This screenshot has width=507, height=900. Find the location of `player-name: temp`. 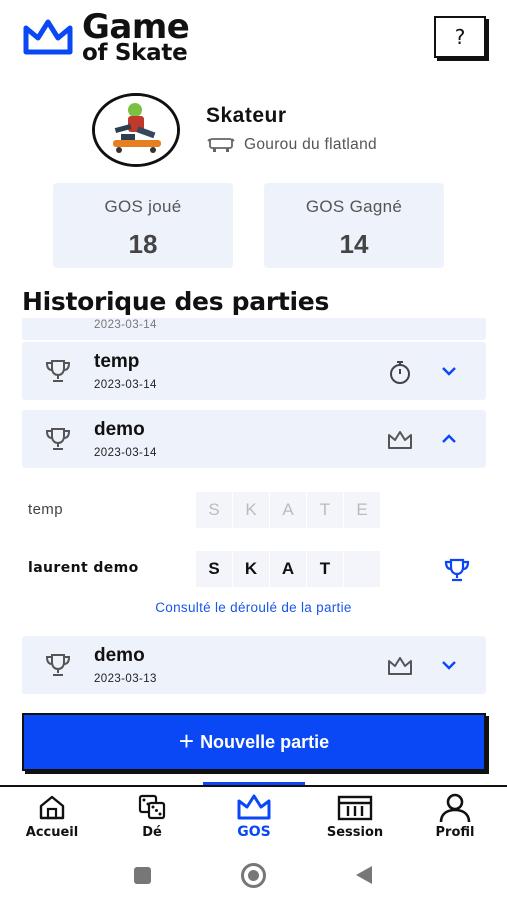

player-name: temp is located at coordinates (45, 509).